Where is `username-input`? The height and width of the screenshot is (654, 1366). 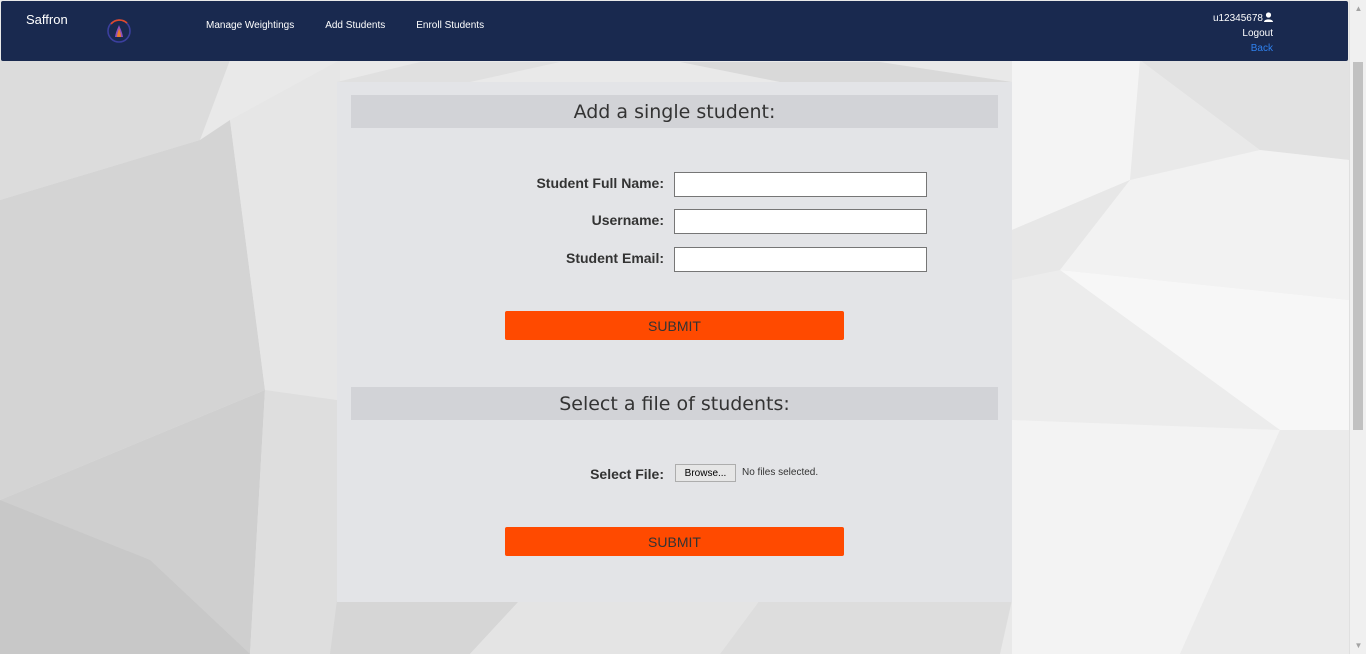 username-input is located at coordinates (800, 221).